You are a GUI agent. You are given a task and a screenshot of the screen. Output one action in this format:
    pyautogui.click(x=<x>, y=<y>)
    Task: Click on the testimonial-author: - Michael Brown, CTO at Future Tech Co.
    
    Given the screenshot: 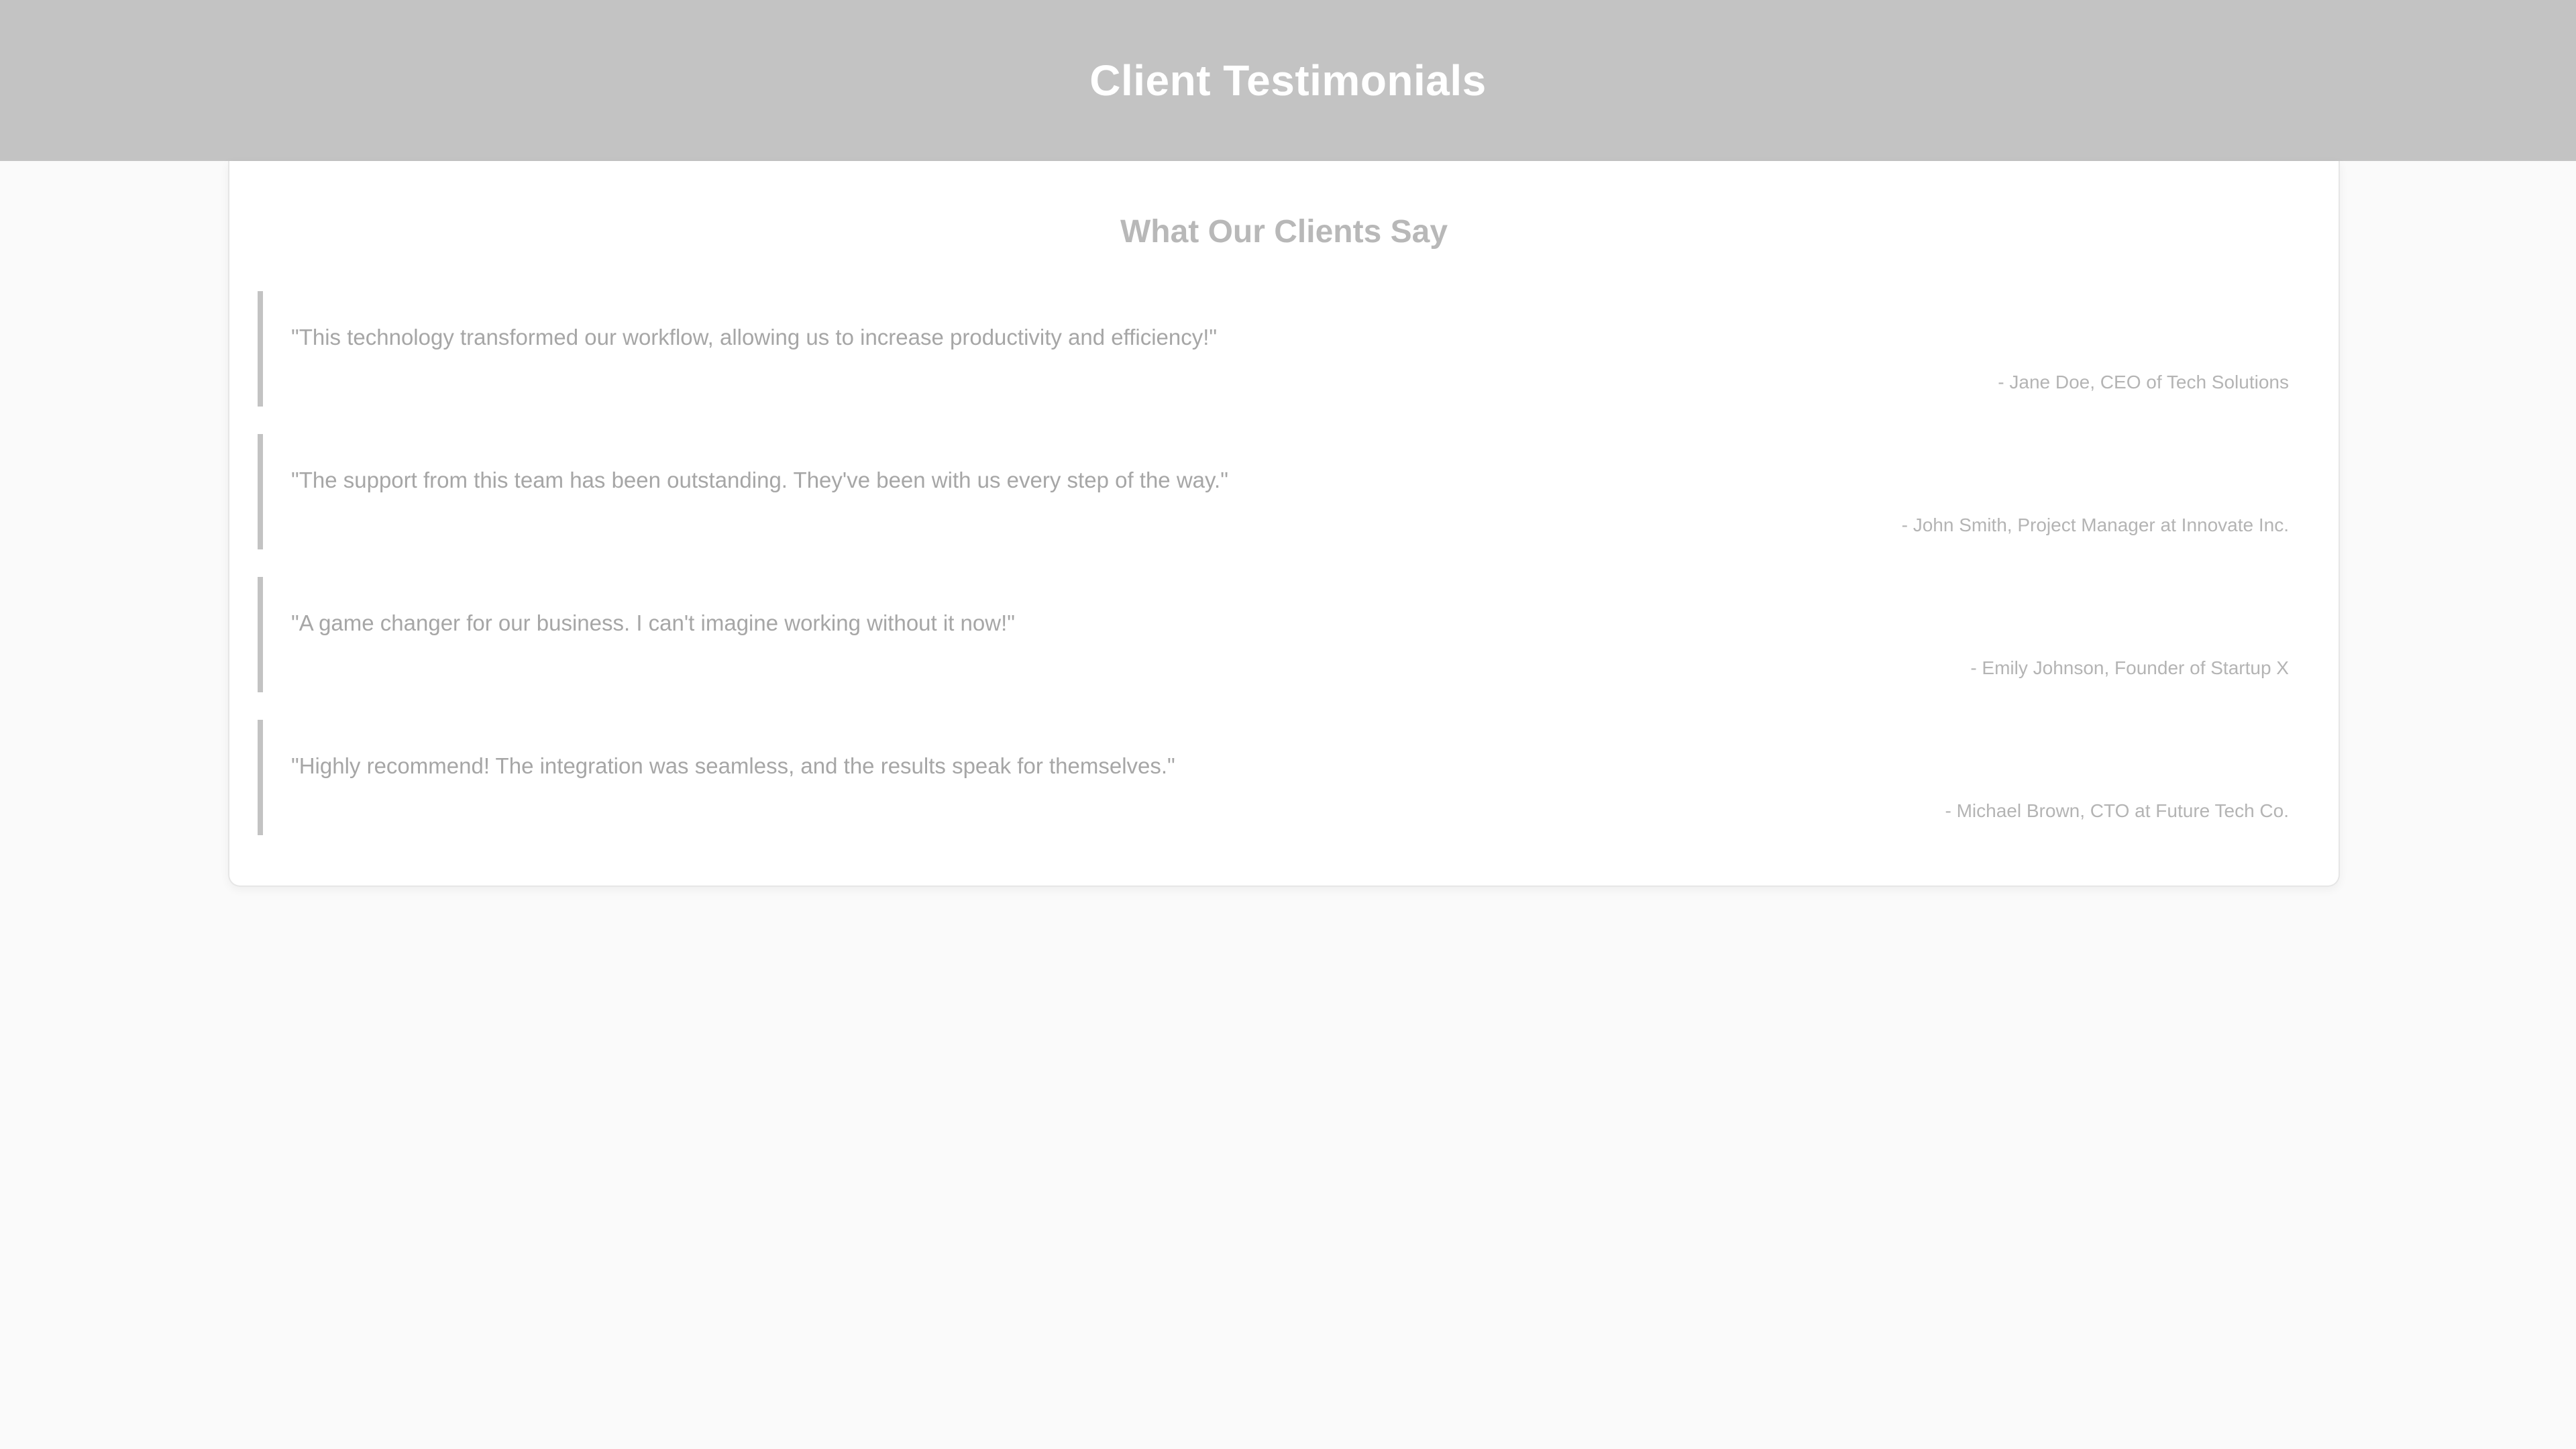 What is the action you would take?
    pyautogui.click(x=2117, y=810)
    